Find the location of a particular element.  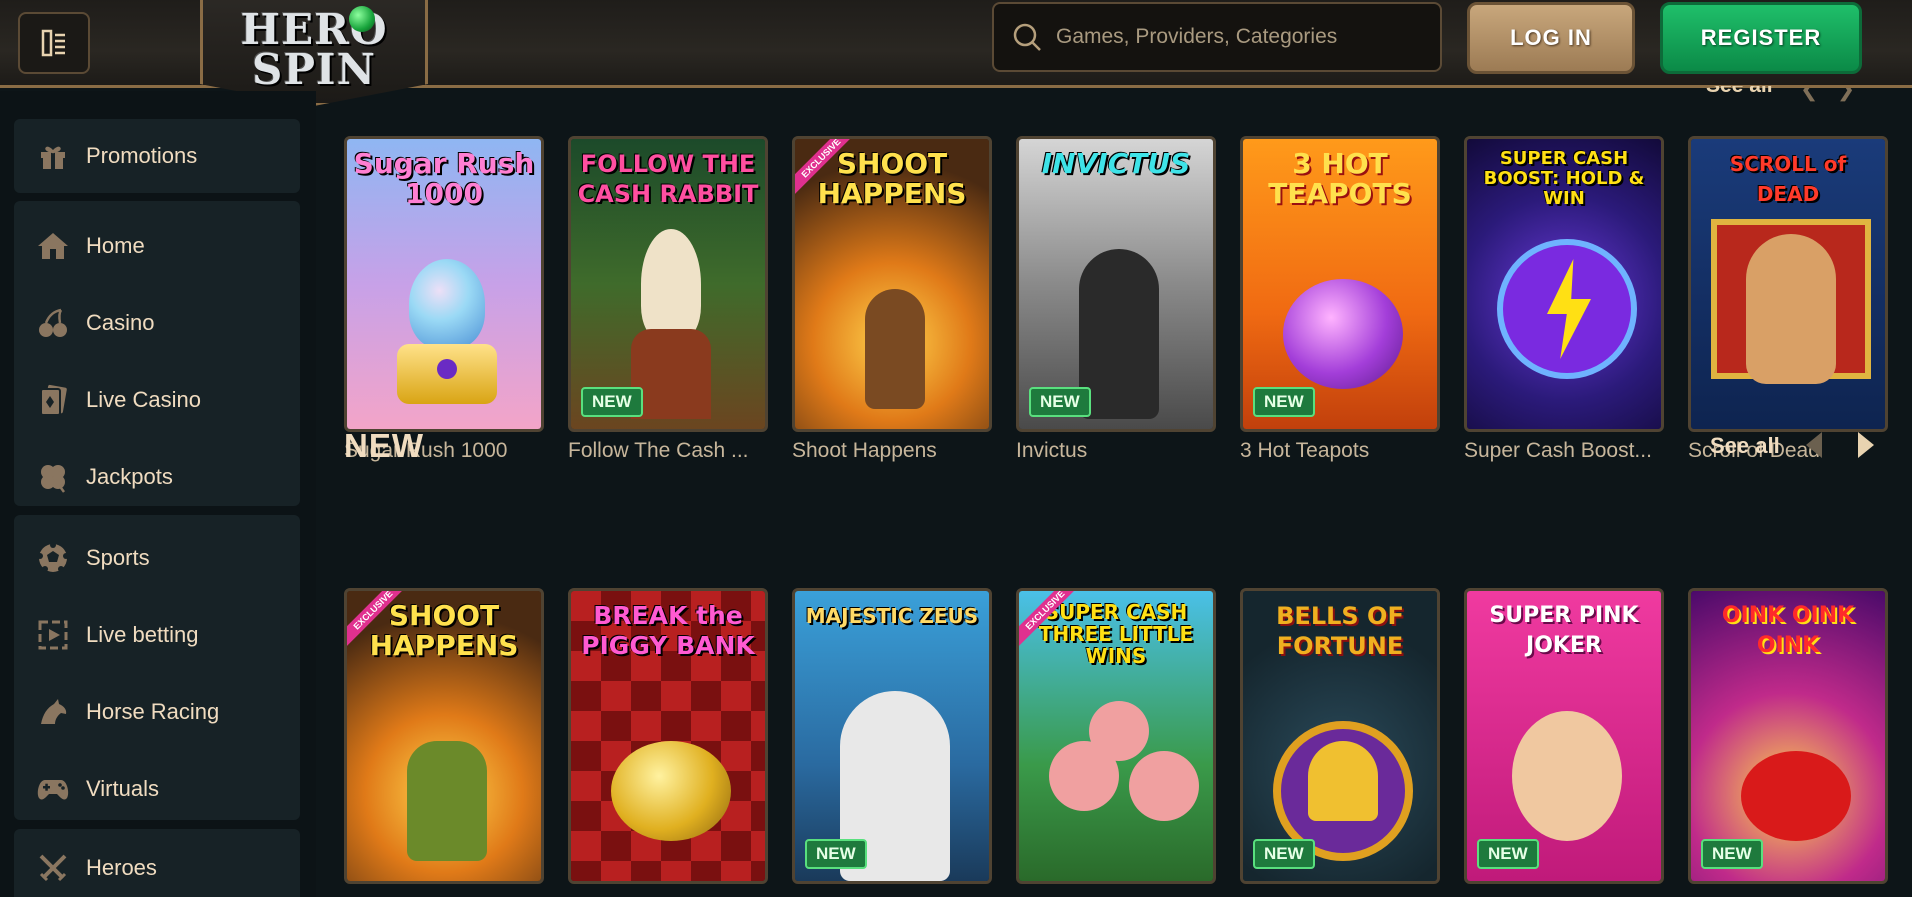

game-art-title: SUPER CASH BOOST: HOLD & WIN is located at coordinates (1564, 178).